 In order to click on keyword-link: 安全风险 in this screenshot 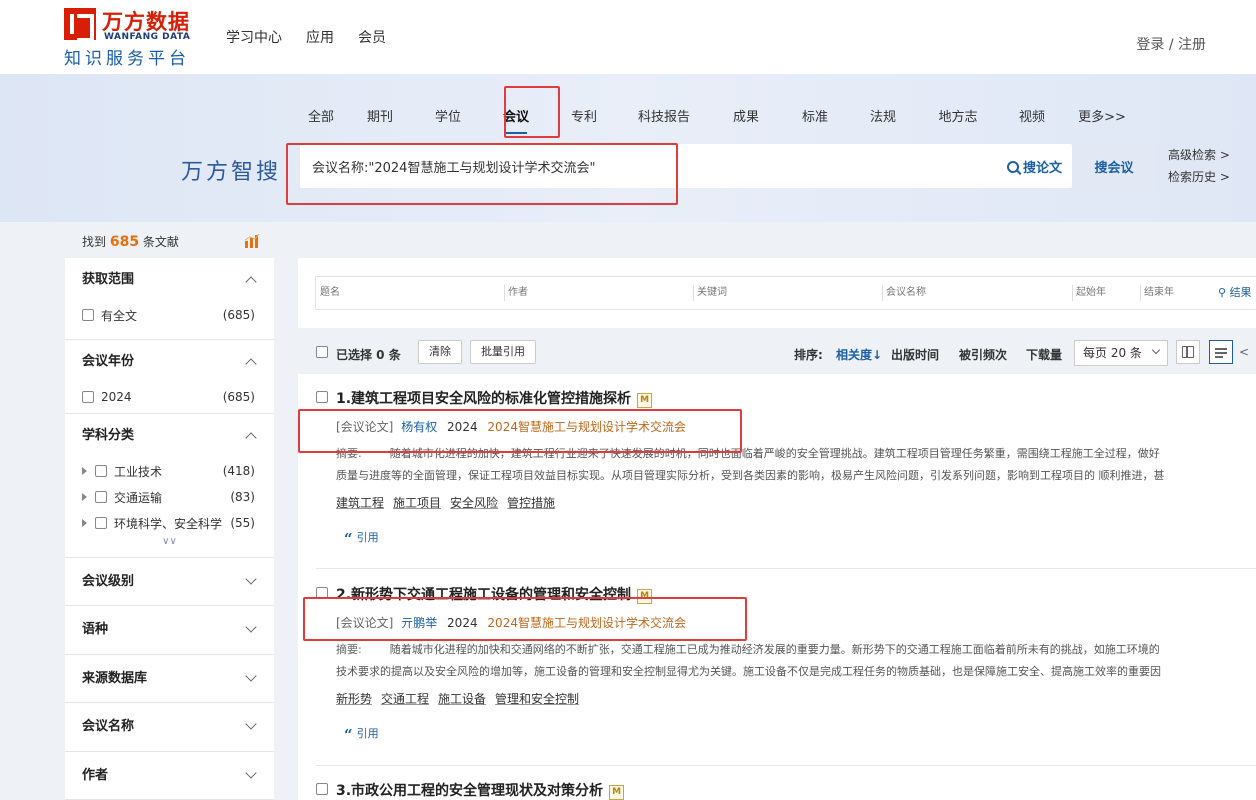, I will do `click(474, 503)`.